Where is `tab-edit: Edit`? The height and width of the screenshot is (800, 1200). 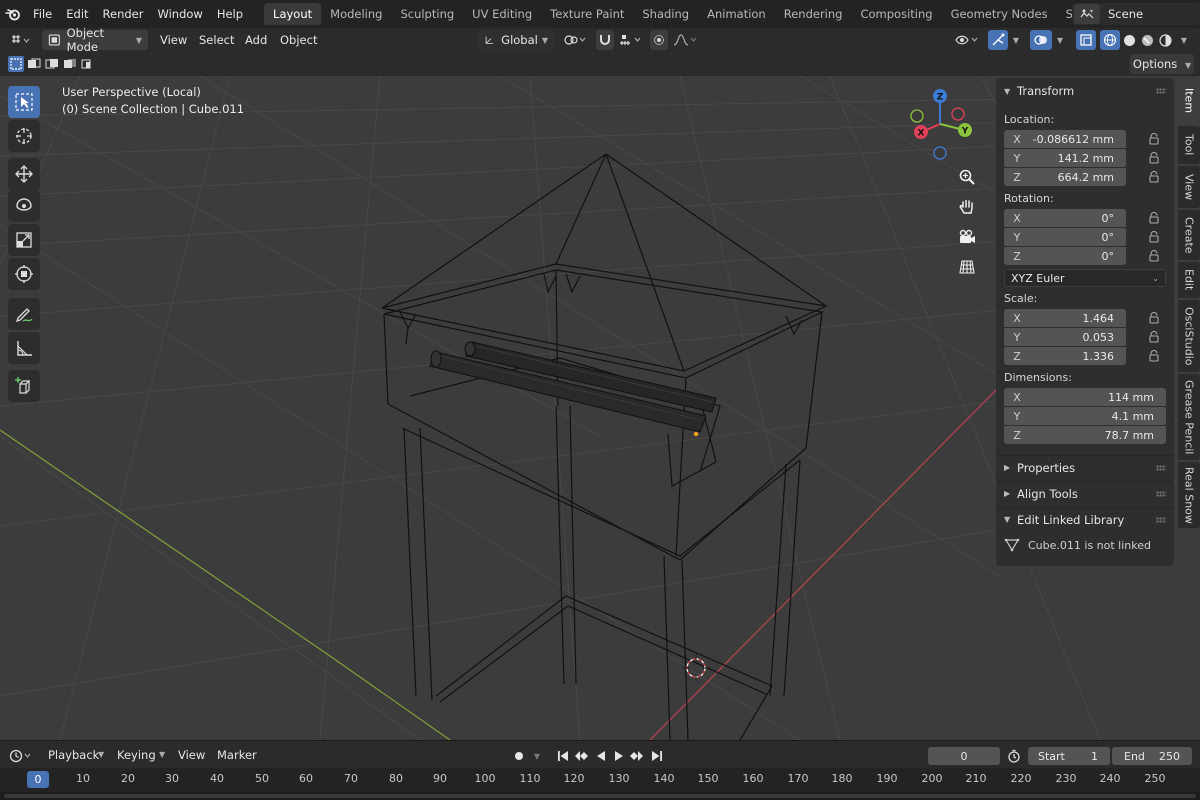
tab-edit: Edit is located at coordinates (1189, 280).